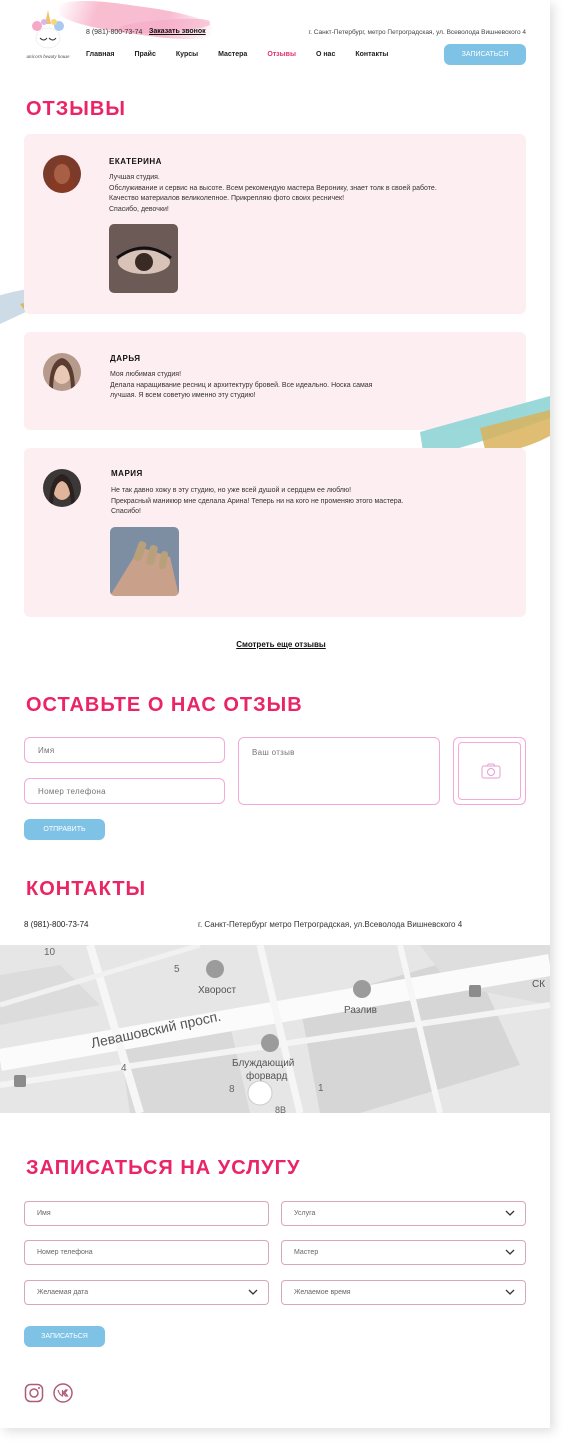 The image size is (570, 1443). What do you see at coordinates (177, 31) in the screenshot?
I see `callback-link: Заказать звонок` at bounding box center [177, 31].